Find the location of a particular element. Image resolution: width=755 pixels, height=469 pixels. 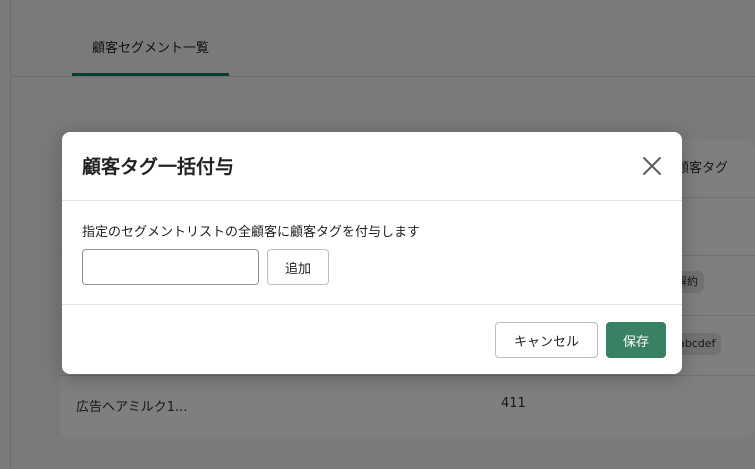

close-icon is located at coordinates (652, 166).